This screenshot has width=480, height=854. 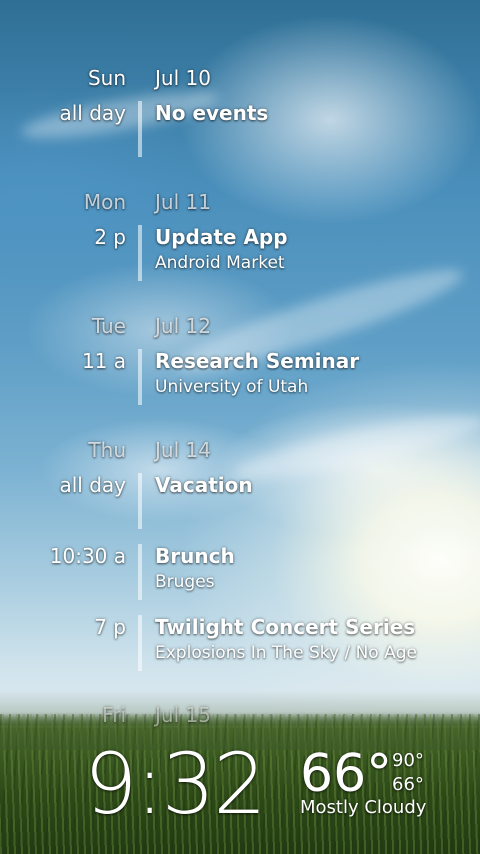 What do you see at coordinates (114, 715) in the screenshot?
I see `day-of-week: Fri` at bounding box center [114, 715].